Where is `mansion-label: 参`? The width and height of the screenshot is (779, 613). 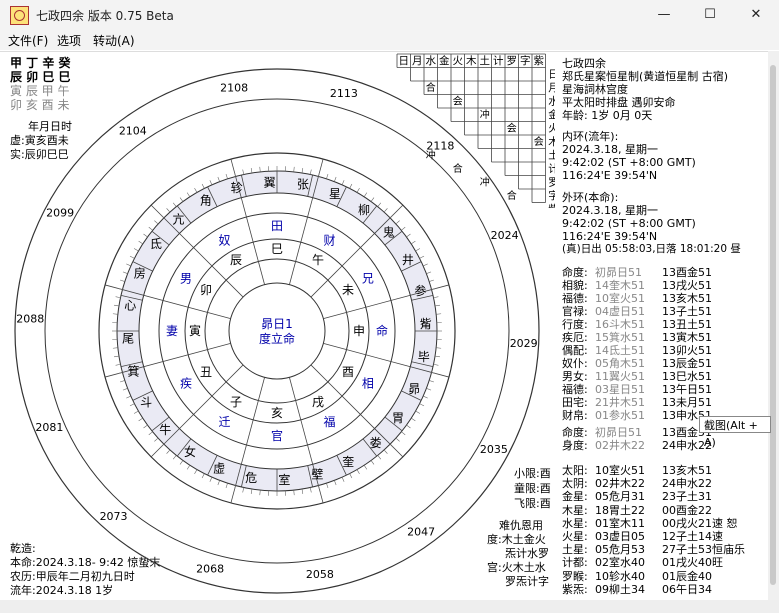 mansion-label: 参 is located at coordinates (420, 290).